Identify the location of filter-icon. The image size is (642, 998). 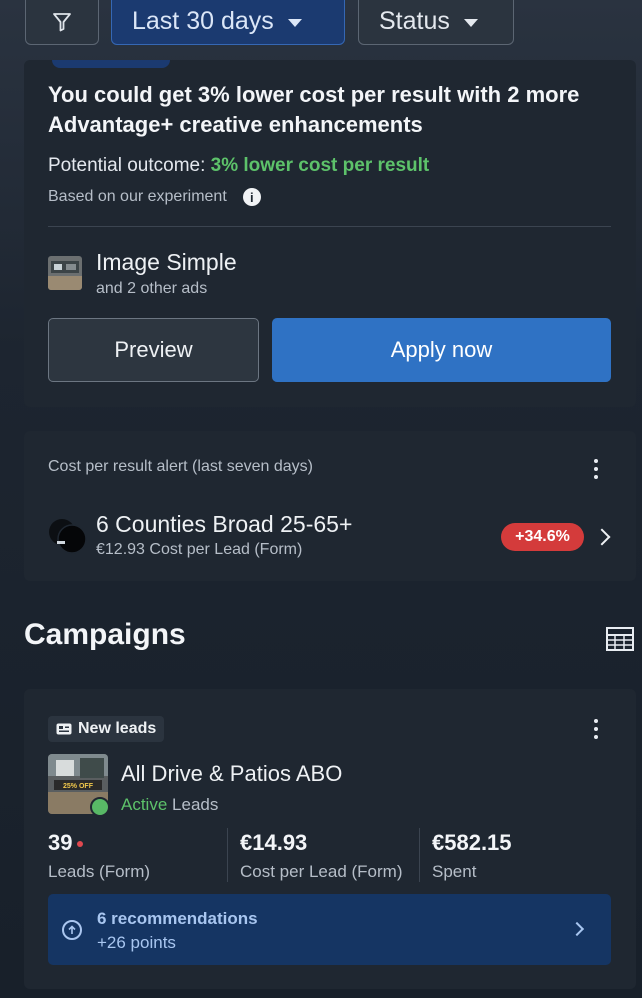
(62, 21).